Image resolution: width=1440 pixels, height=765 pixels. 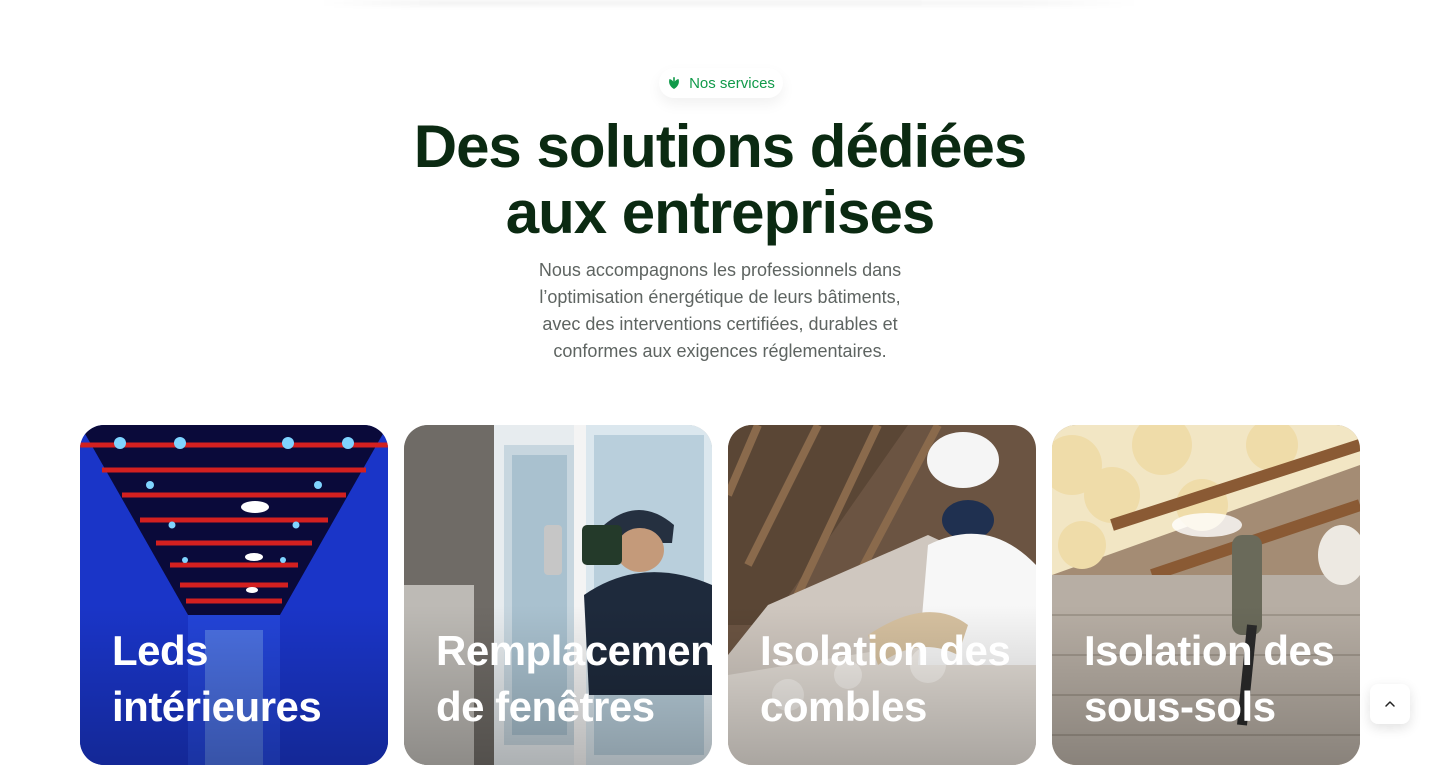 What do you see at coordinates (160, 650) in the screenshot?
I see `service-card-title-line-1: Leds` at bounding box center [160, 650].